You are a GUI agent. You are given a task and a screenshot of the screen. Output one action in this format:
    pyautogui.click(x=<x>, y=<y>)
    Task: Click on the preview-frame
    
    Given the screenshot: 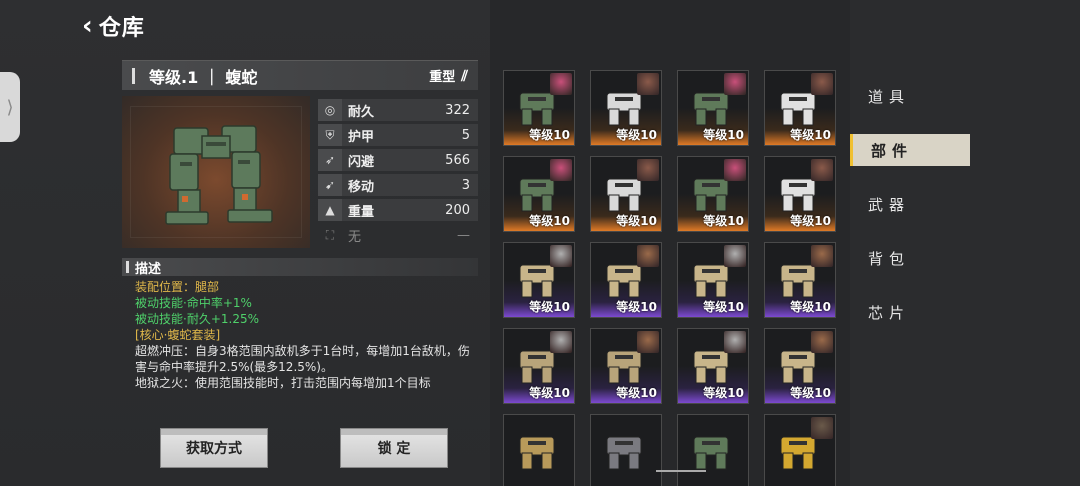 What is the action you would take?
    pyautogui.click(x=216, y=172)
    